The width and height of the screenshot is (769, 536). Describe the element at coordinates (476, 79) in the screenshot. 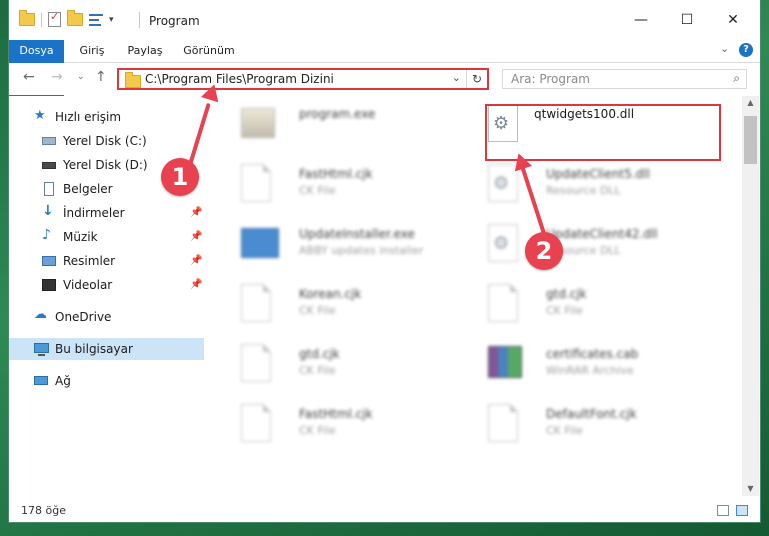

I see `refresh-icon: ↻` at that location.